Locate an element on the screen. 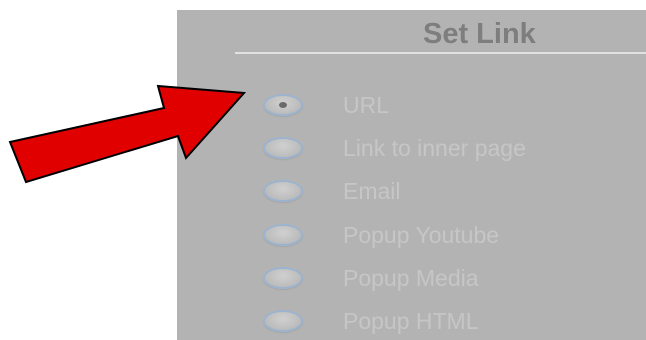  arrow-shape is located at coordinates (127, 134).